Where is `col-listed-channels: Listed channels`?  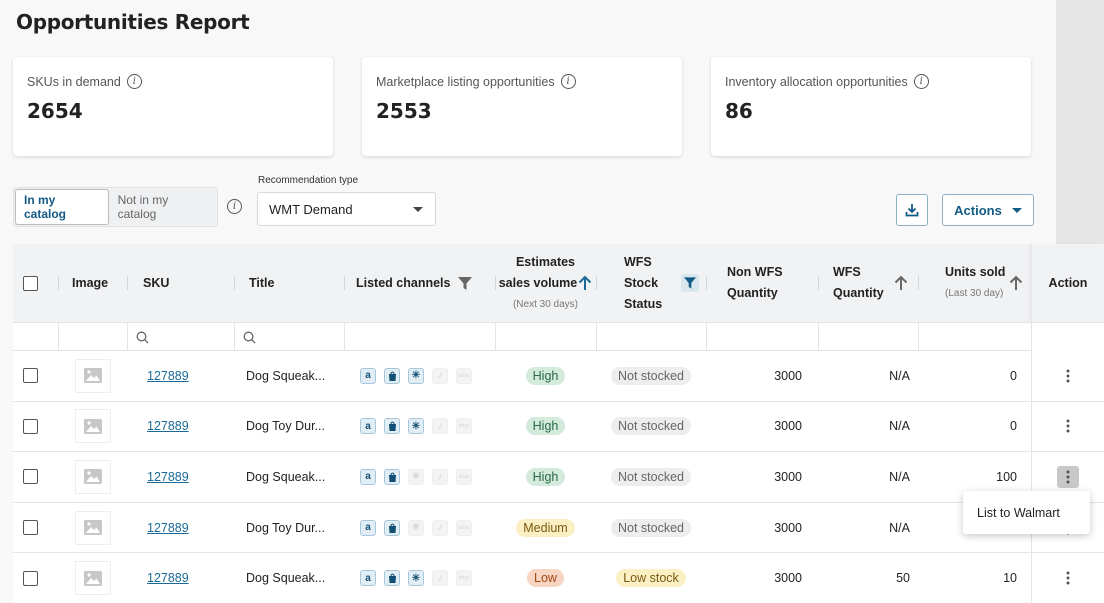 col-listed-channels: Listed channels is located at coordinates (403, 283).